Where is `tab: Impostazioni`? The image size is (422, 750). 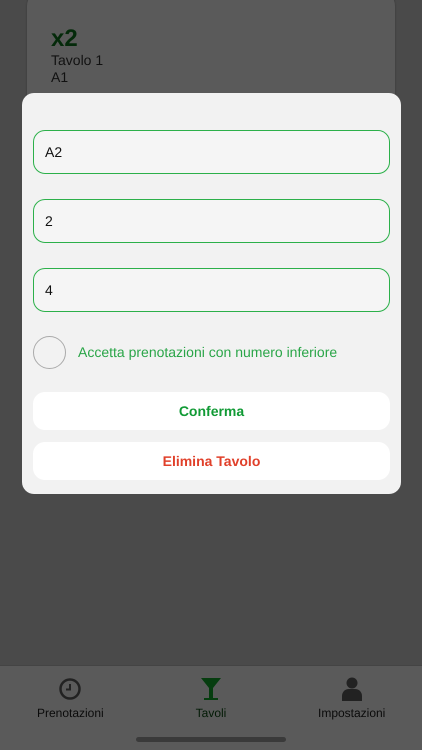
tab: Impostazioni is located at coordinates (351, 711).